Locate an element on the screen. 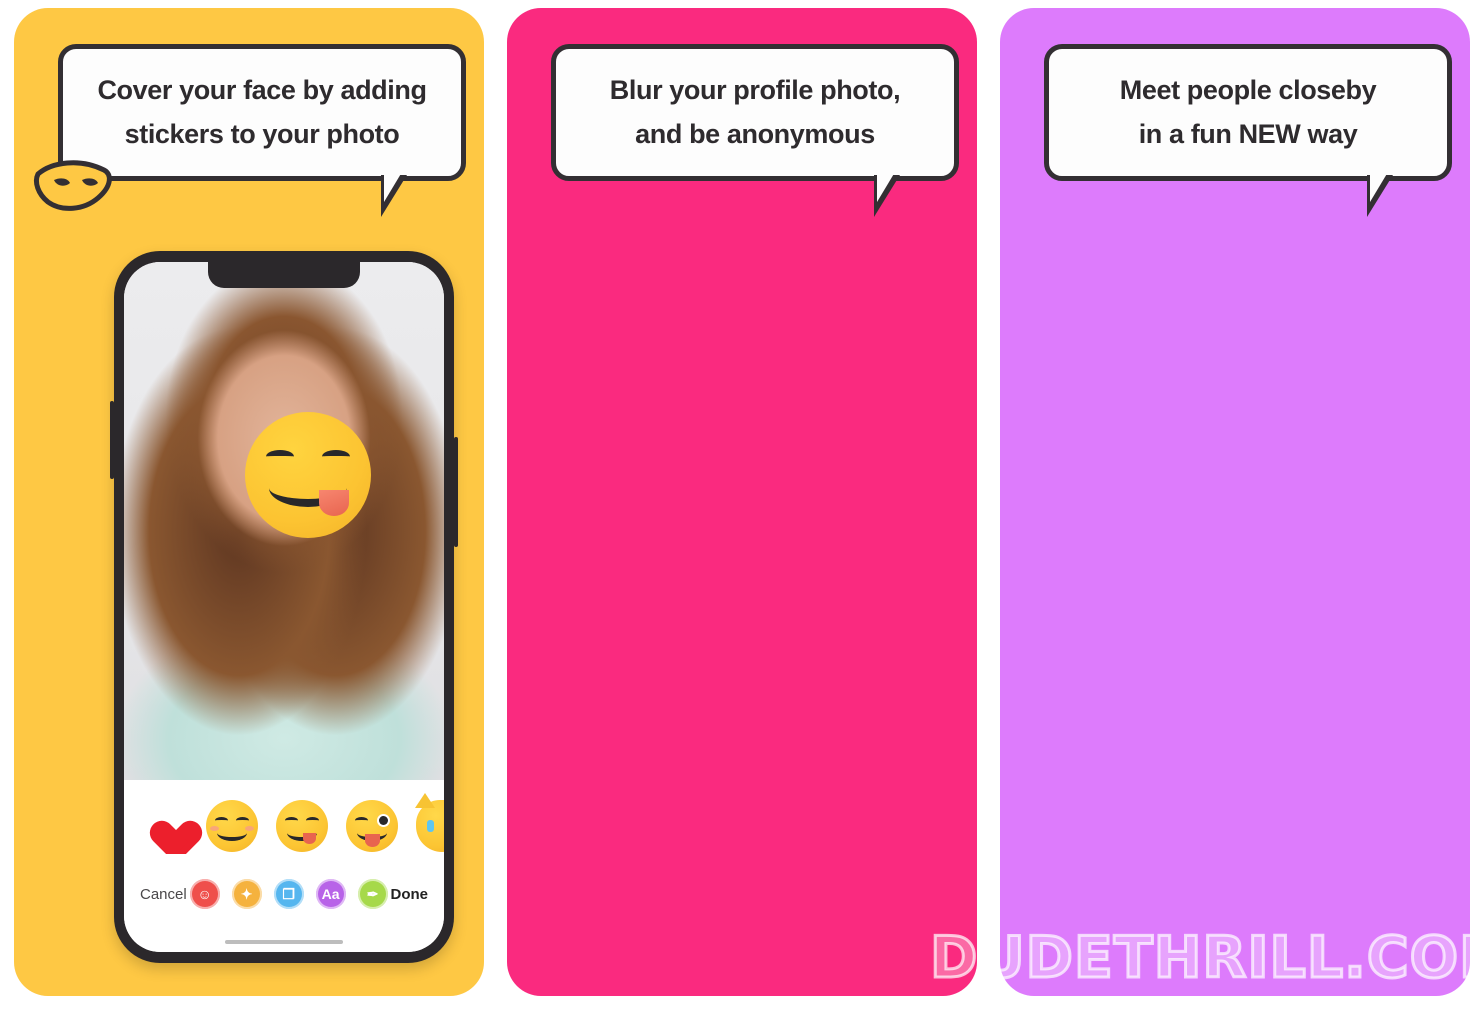  sticker-tool-icon: ☺ is located at coordinates (204, 894).